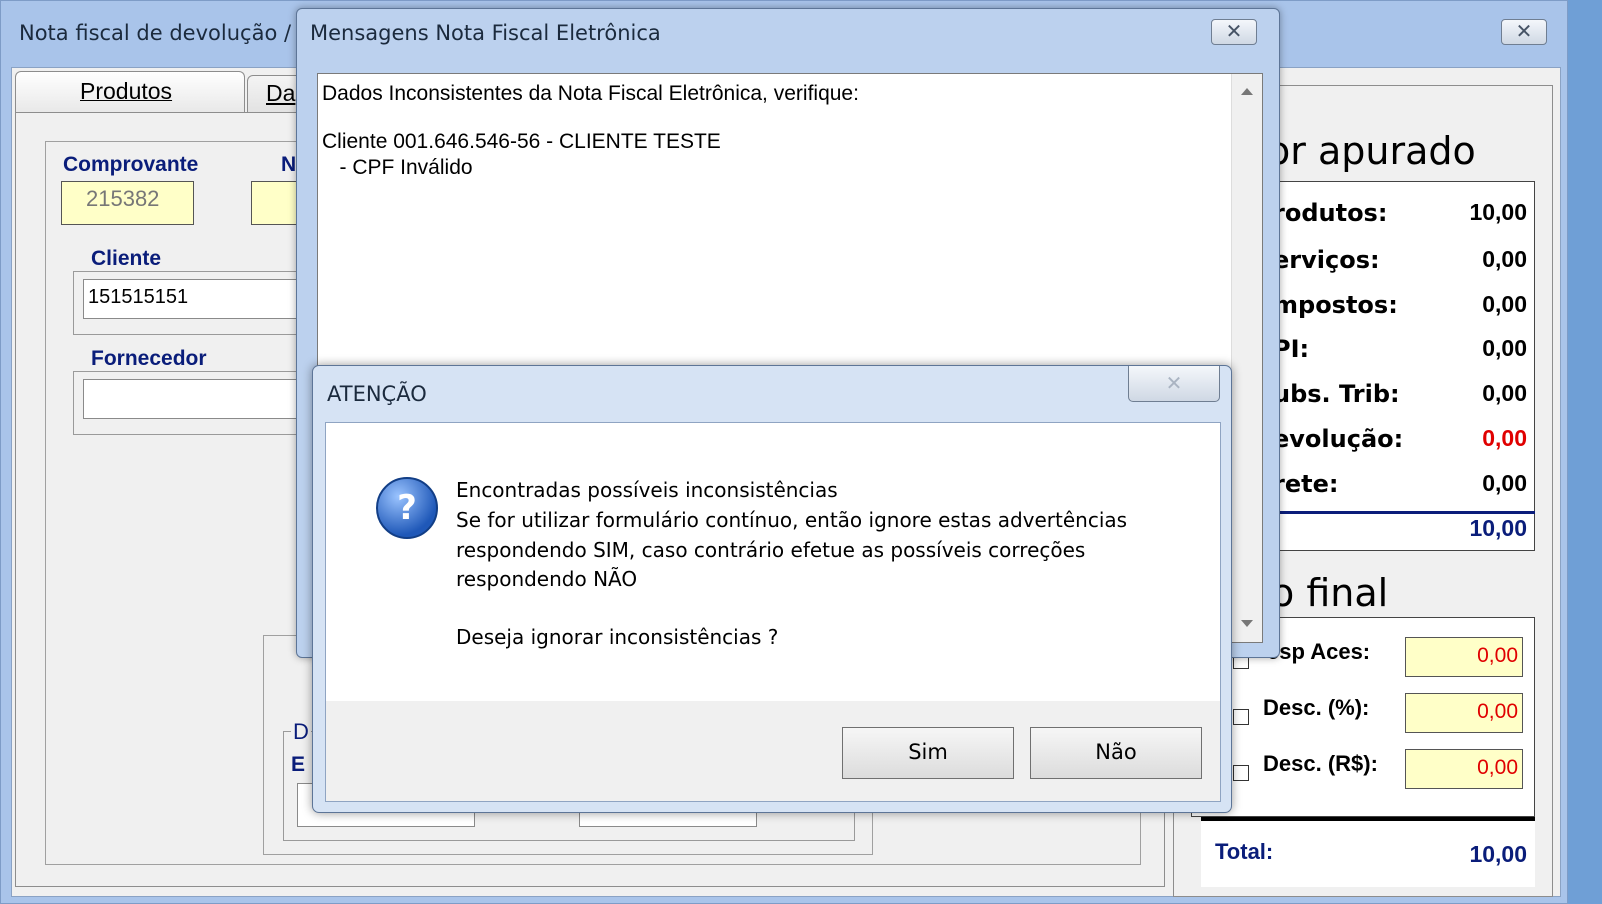 This screenshot has width=1602, height=904. I want to click on subtotal-line, so click(1399, 512).